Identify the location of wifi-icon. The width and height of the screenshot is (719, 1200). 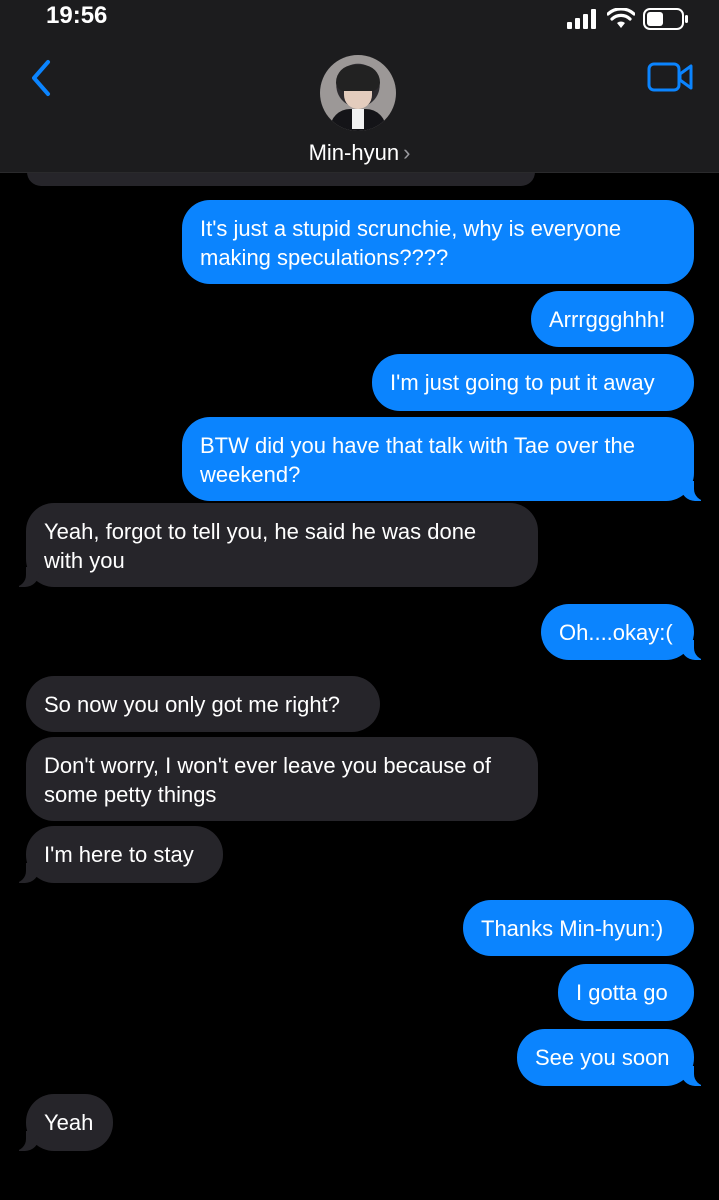
(621, 18).